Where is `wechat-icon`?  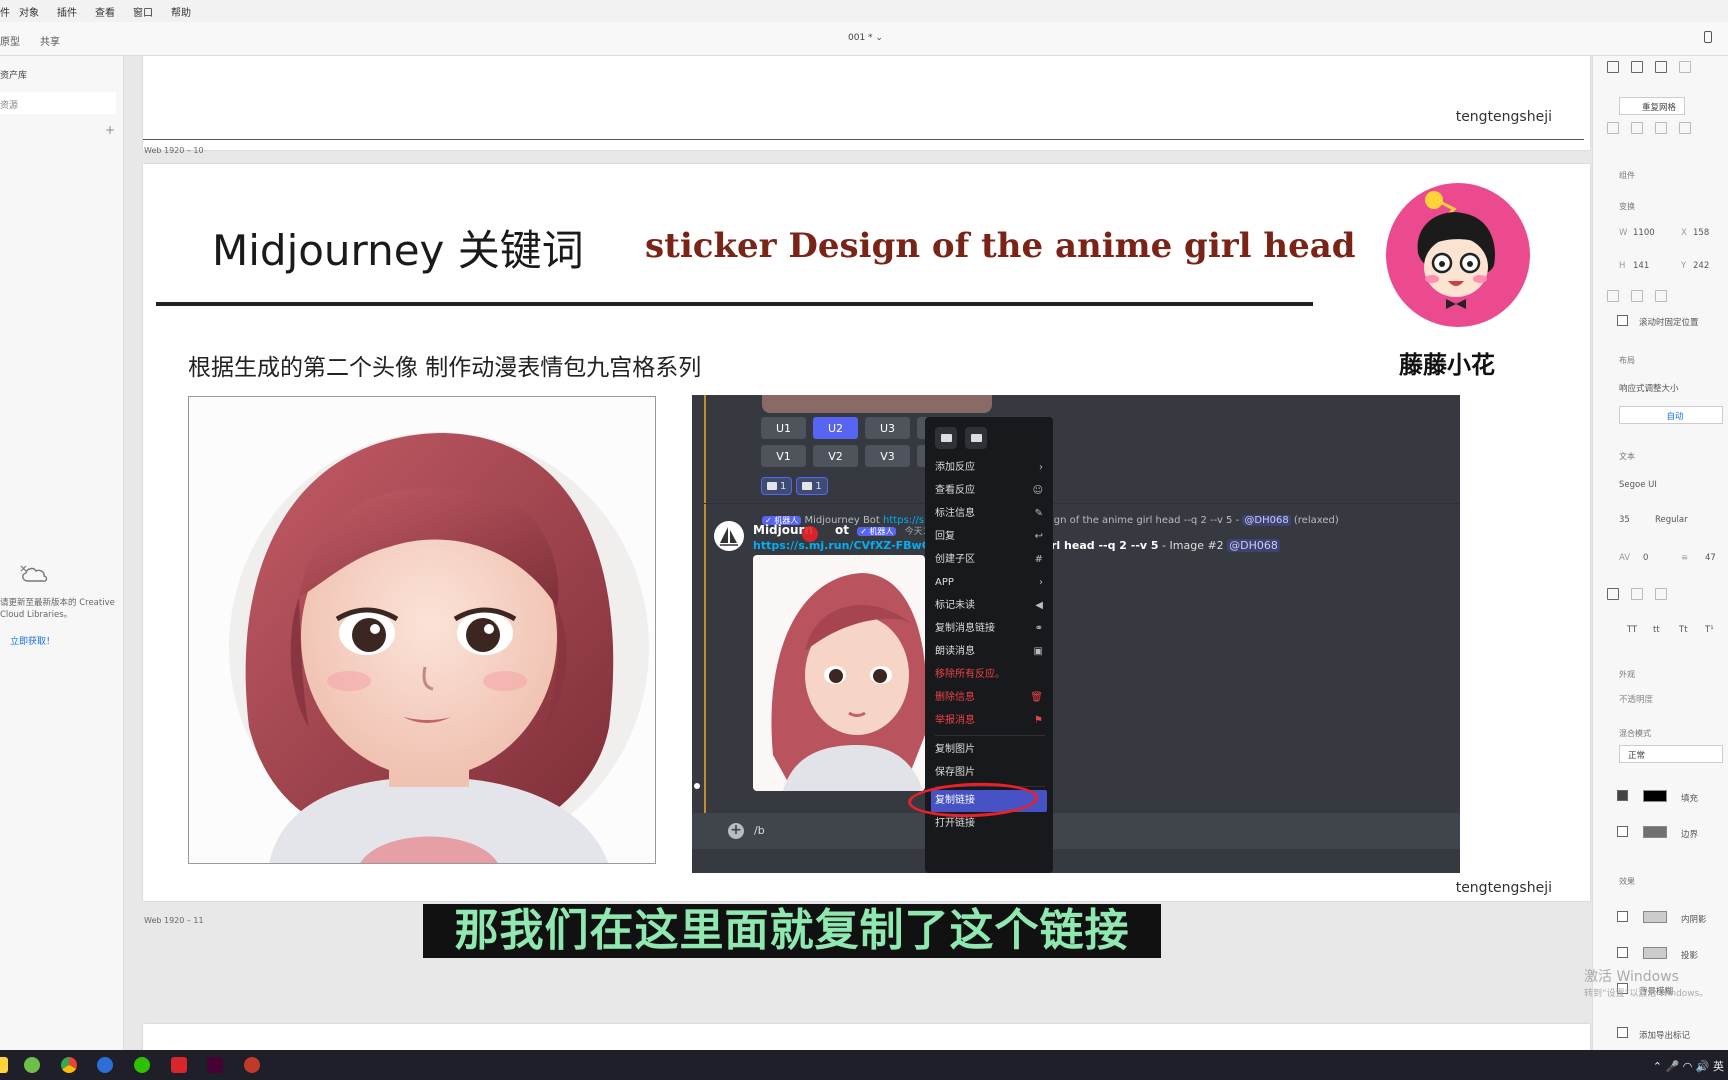 wechat-icon is located at coordinates (142, 1065).